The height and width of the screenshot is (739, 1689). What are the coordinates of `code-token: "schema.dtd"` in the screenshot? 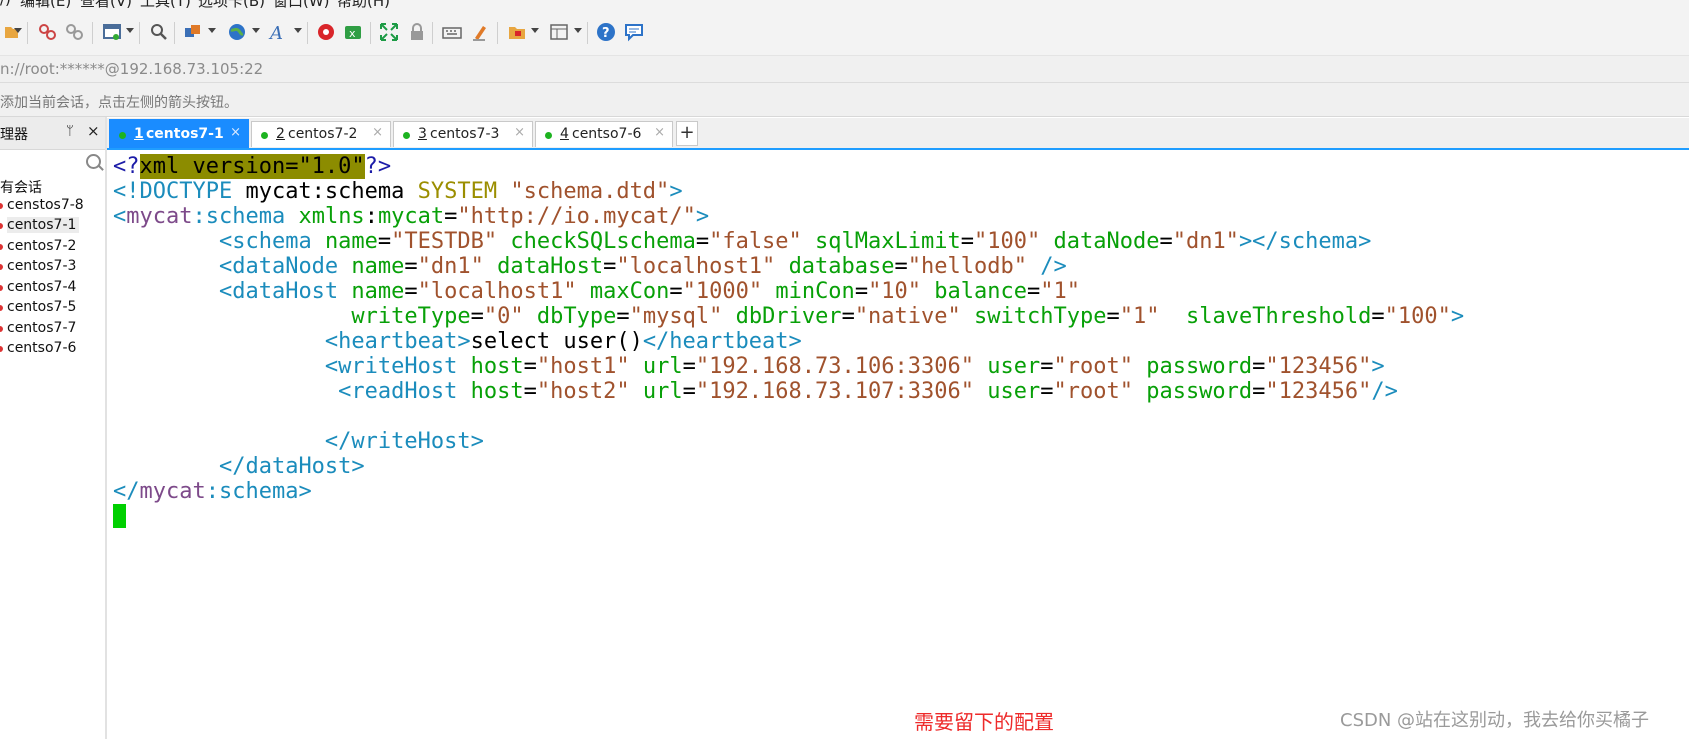 It's located at (590, 191).